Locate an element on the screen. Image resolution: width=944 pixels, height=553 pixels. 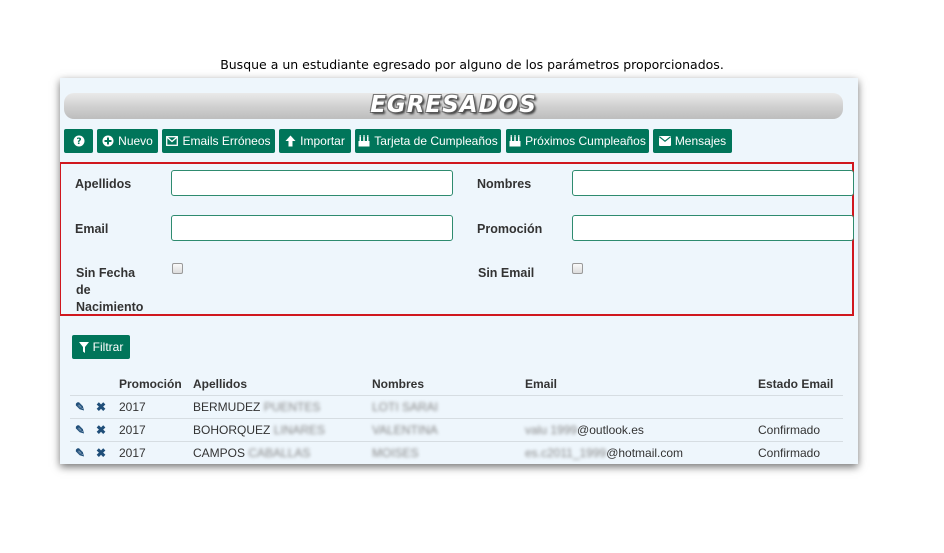
arrow-up-icon is located at coordinates (290, 141).